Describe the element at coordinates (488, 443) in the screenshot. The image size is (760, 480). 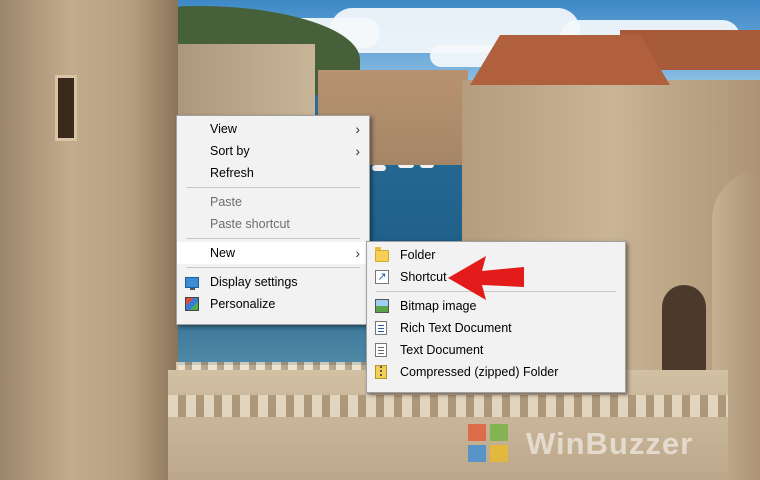
I see `winbuzzer-logo-icon` at that location.